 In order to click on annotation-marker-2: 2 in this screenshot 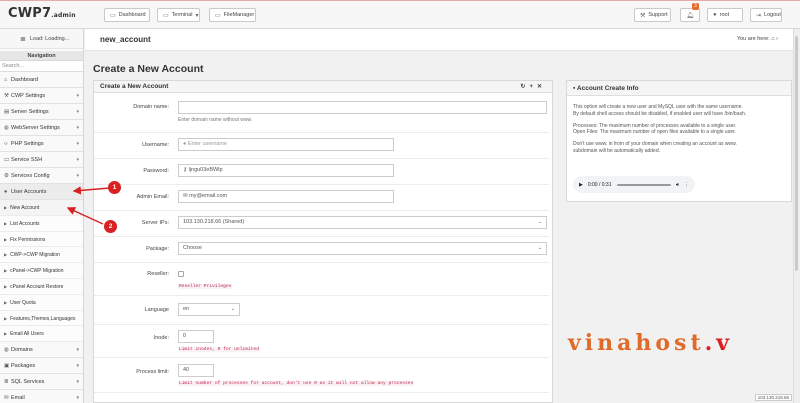, I will do `click(110, 226)`.